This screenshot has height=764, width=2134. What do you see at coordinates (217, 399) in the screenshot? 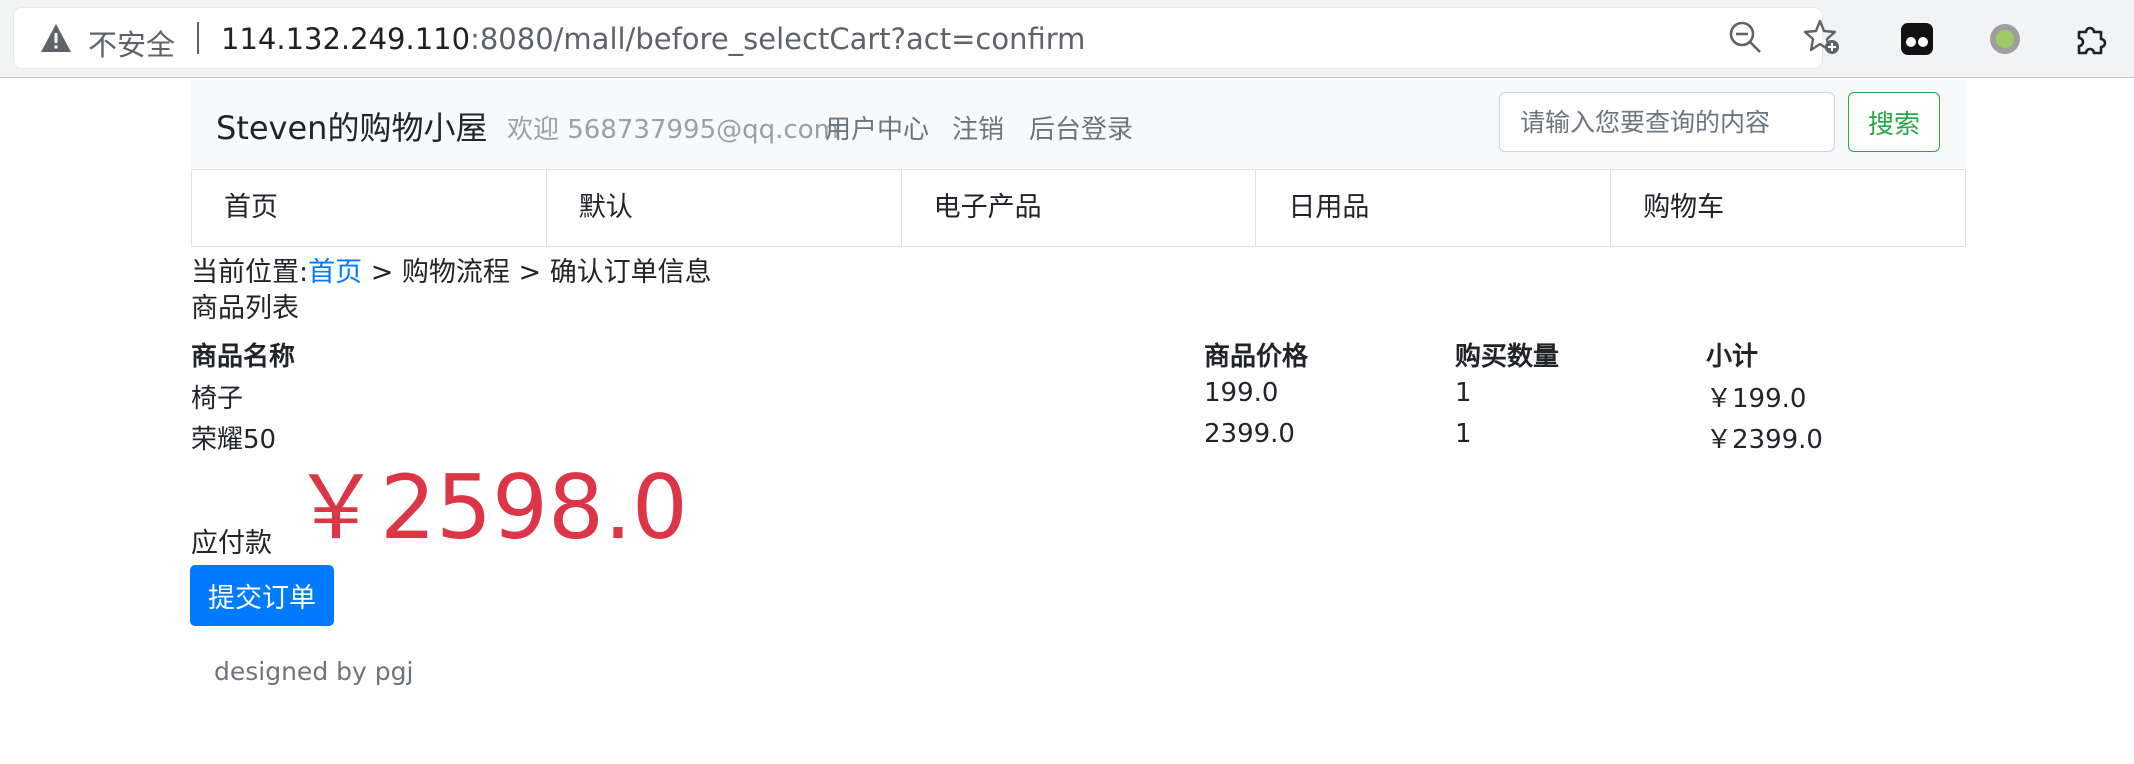
I see `table-cell-name: 椅子` at bounding box center [217, 399].